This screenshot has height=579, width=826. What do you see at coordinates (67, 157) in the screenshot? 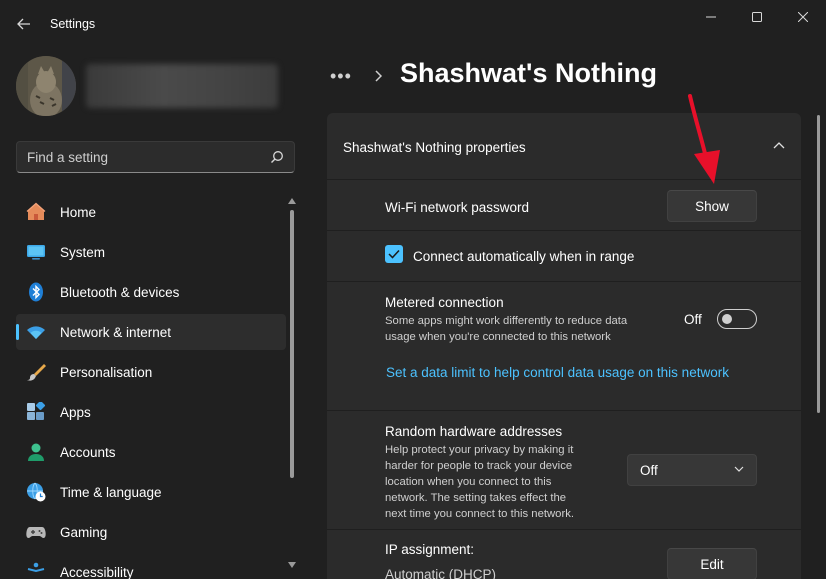
I see `search-input: Find a setting` at bounding box center [67, 157].